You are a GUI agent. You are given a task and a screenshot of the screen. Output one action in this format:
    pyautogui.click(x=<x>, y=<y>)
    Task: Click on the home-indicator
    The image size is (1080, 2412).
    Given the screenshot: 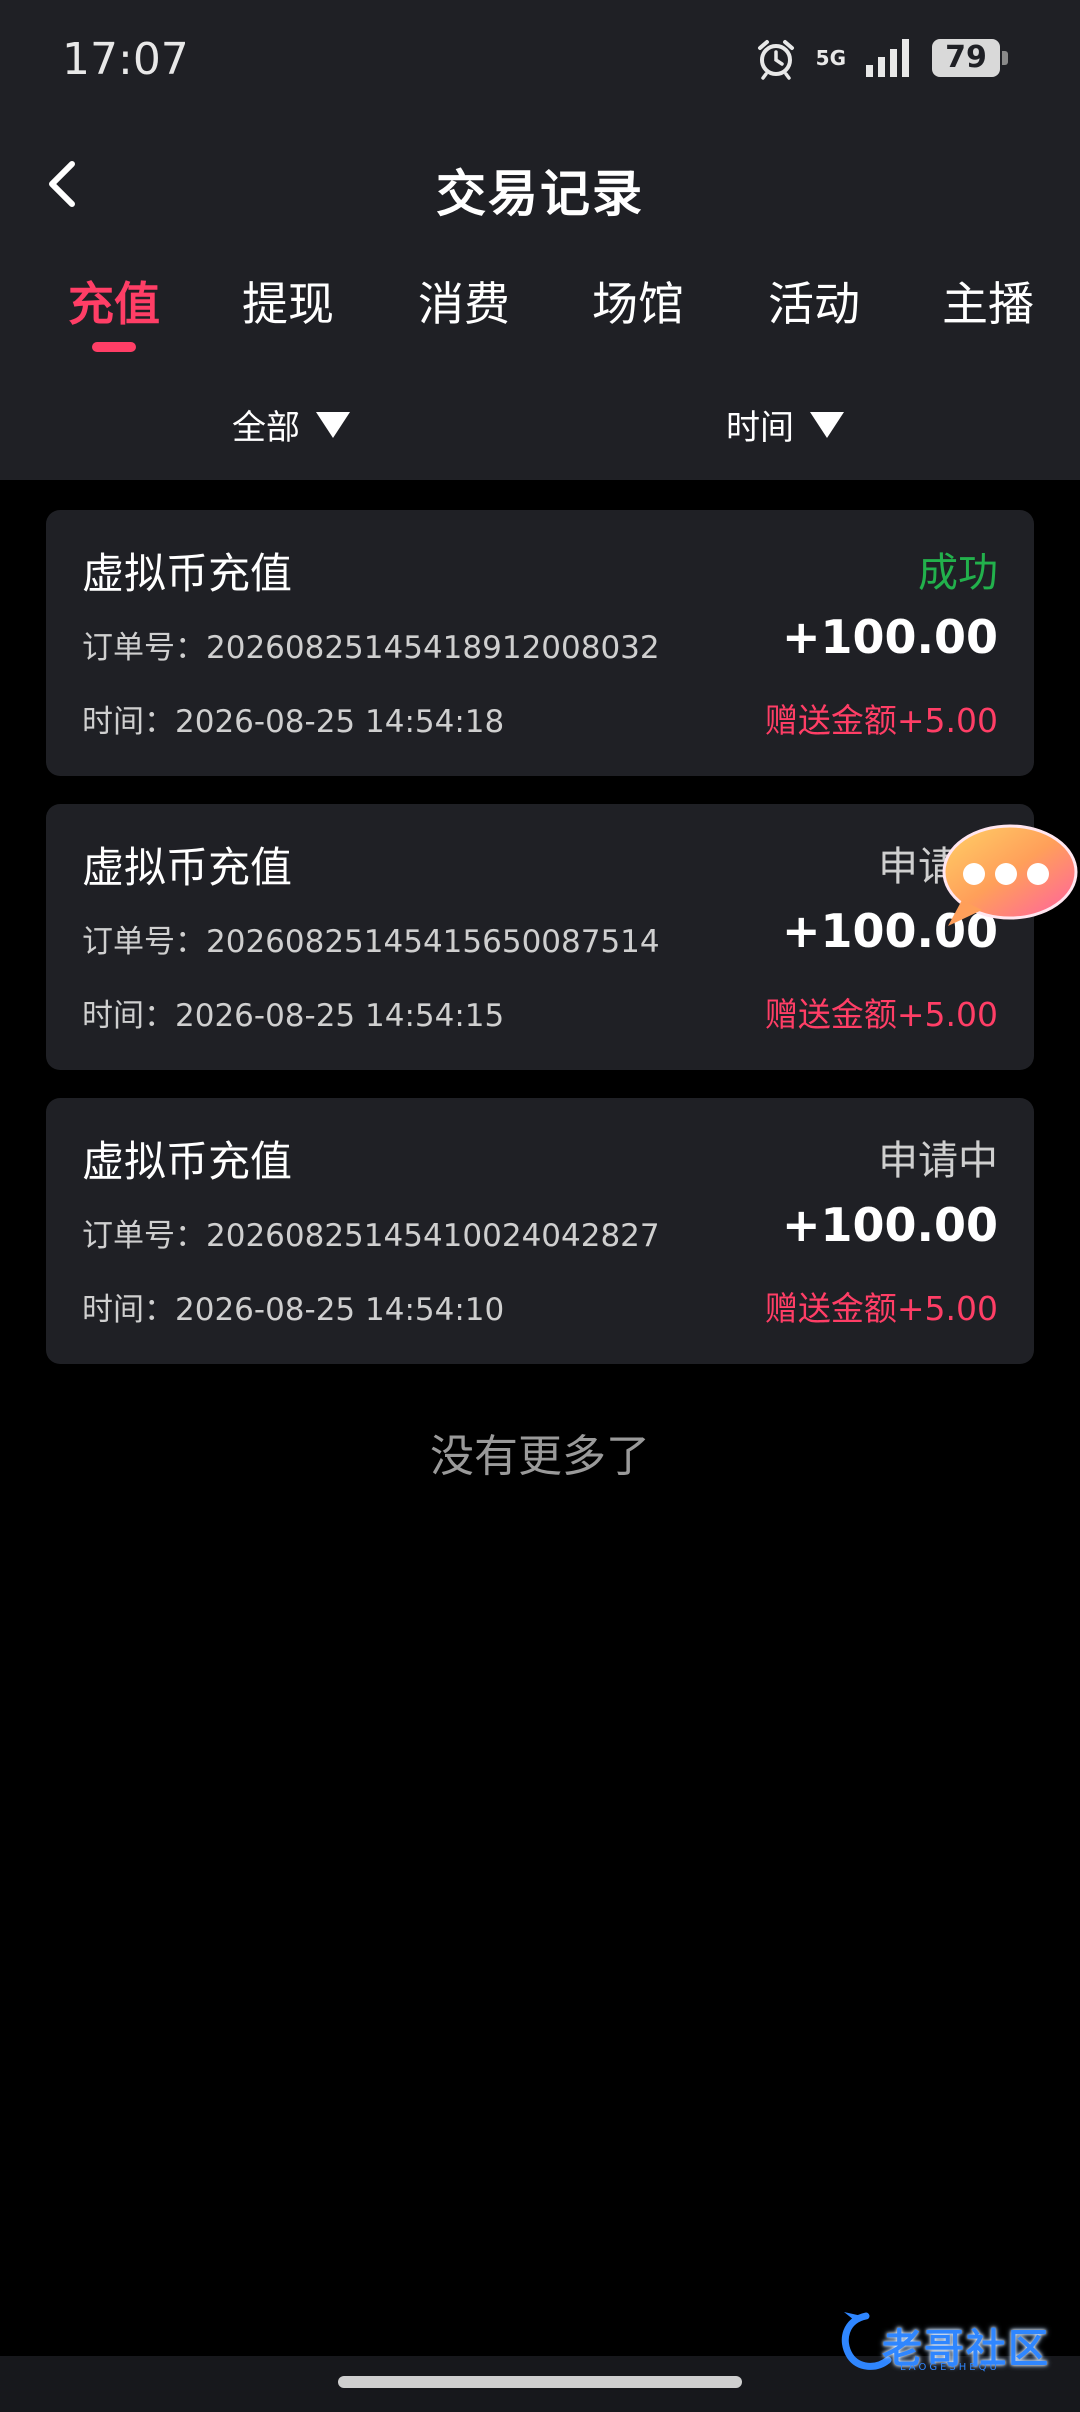 What is the action you would take?
    pyautogui.click(x=540, y=2382)
    